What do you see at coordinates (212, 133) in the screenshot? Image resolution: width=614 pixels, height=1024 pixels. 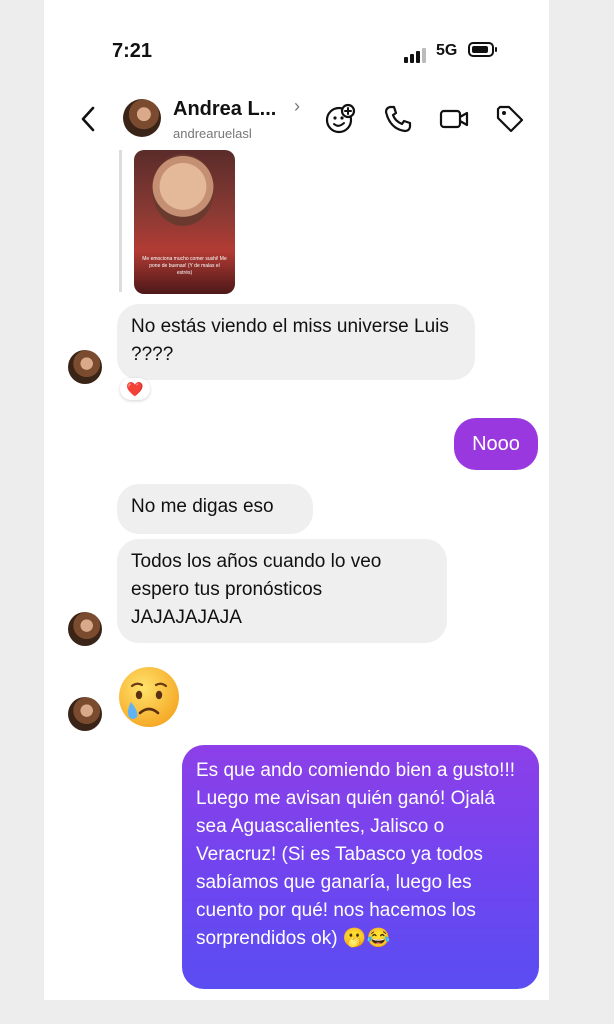 I see `contact-username: andrearuelasl` at bounding box center [212, 133].